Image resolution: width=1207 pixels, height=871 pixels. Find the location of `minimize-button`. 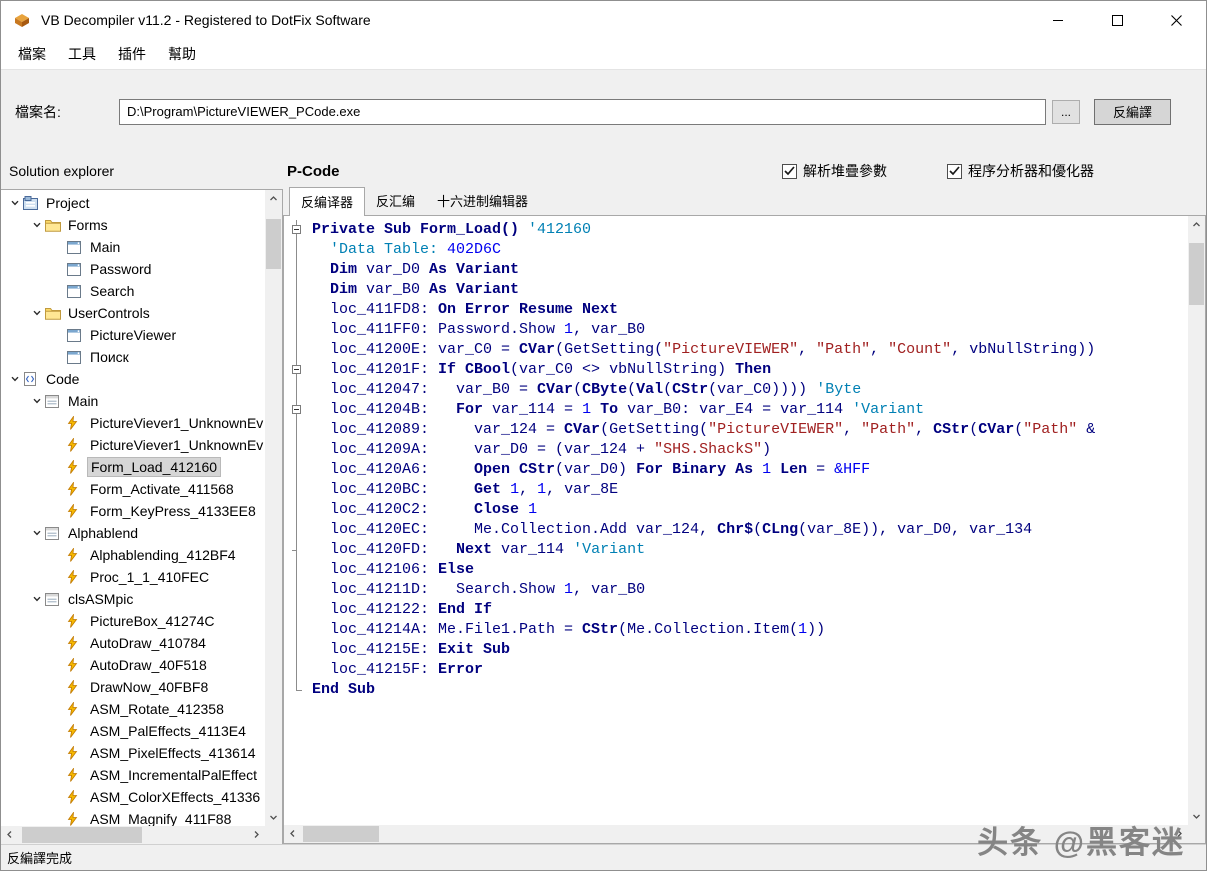

minimize-button is located at coordinates (1058, 20).